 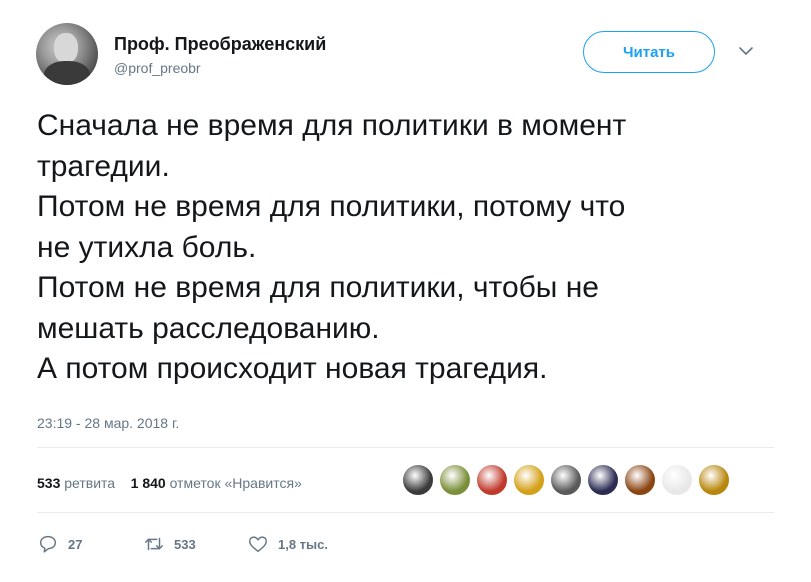 I want to click on author-avatar, so click(x=67, y=54).